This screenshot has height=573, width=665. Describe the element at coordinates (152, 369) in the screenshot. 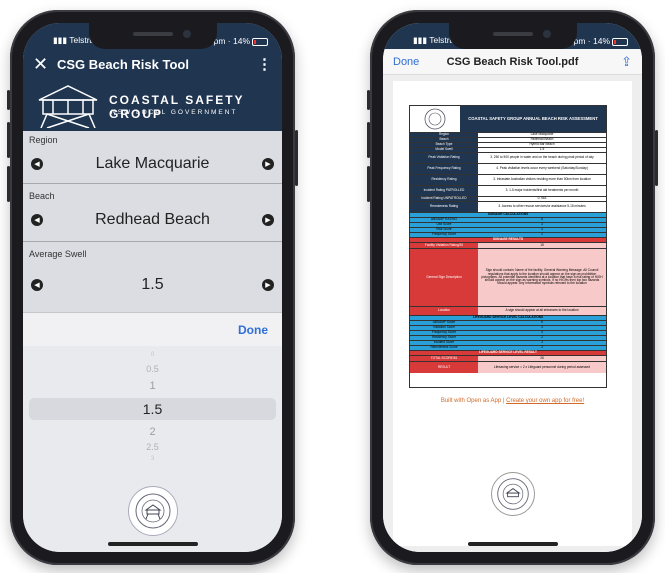

I see `picker-option: 0.5` at that location.